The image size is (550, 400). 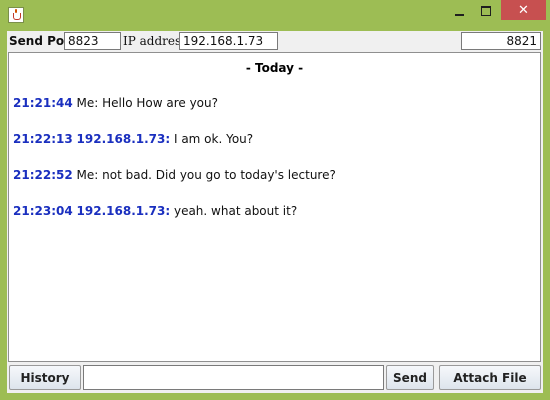 I want to click on title-bar: ✕, so click(x=275, y=15).